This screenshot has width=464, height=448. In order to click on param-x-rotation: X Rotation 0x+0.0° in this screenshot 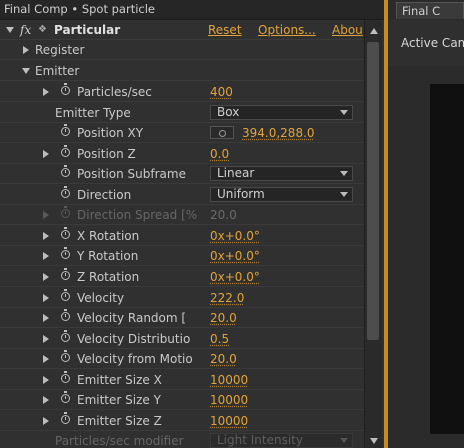, I will do `click(182, 236)`.